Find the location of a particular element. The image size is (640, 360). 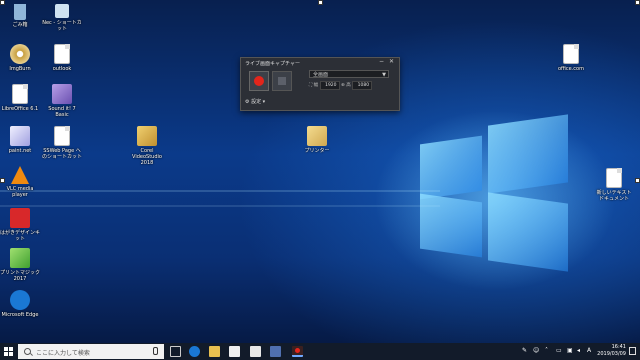

desktop-icon-label: Corel VideoStudio 2018 is located at coordinates (147, 157).